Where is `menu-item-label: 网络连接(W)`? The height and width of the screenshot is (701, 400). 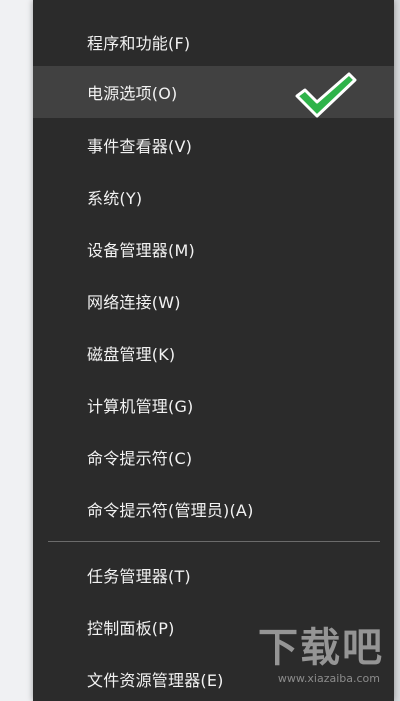
menu-item-label: 网络连接(W) is located at coordinates (134, 302).